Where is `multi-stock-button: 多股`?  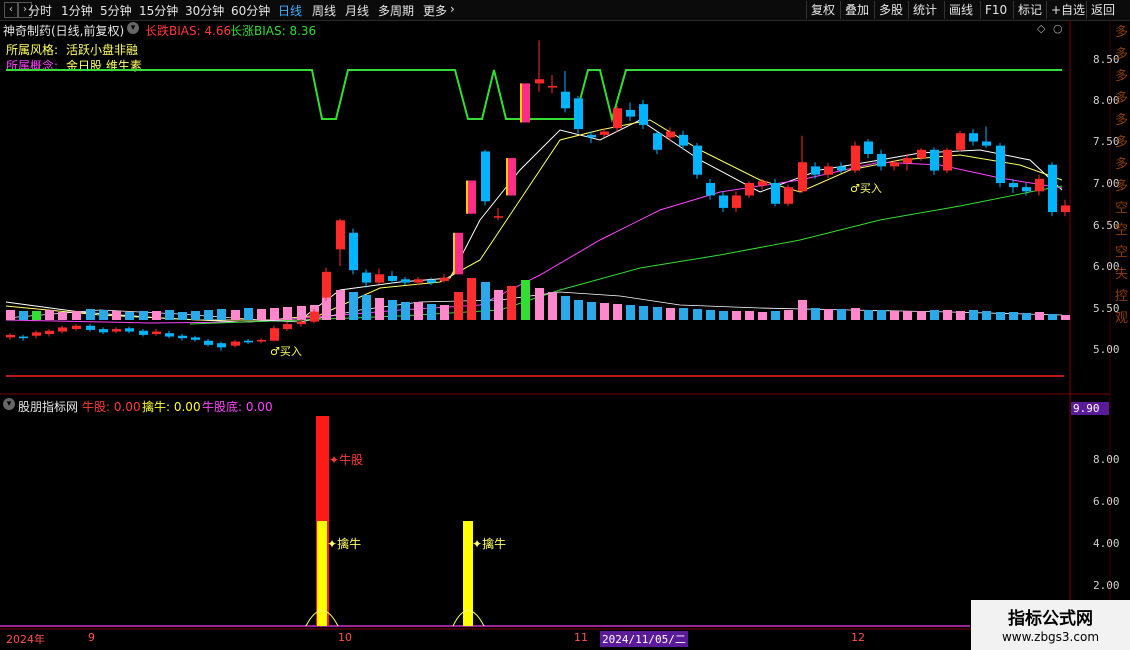
multi-stock-button: 多股 is located at coordinates (890, 10).